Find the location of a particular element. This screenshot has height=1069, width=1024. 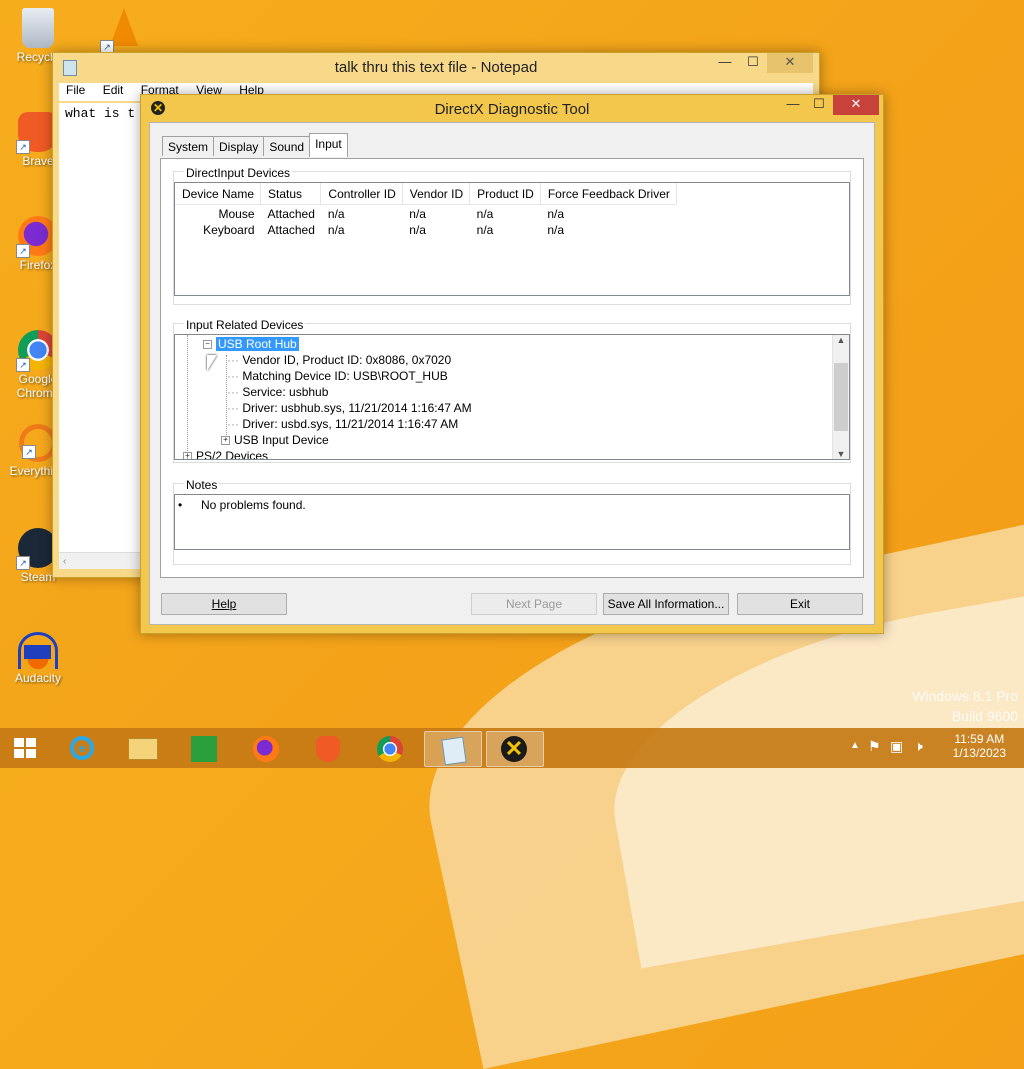

taskbar-brave is located at coordinates (328, 748).